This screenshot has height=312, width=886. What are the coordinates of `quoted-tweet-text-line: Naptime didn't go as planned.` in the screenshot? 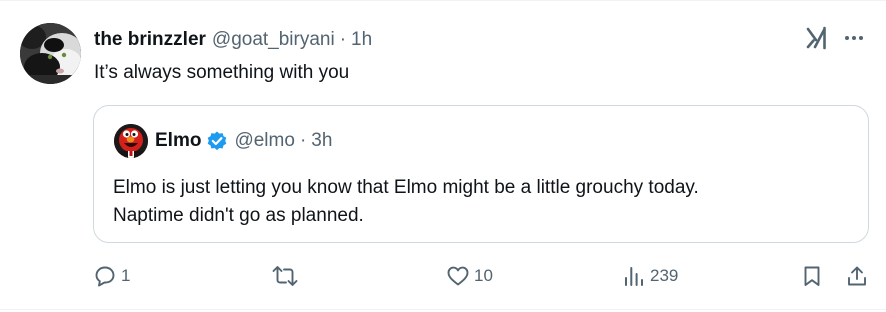 It's located at (238, 215).